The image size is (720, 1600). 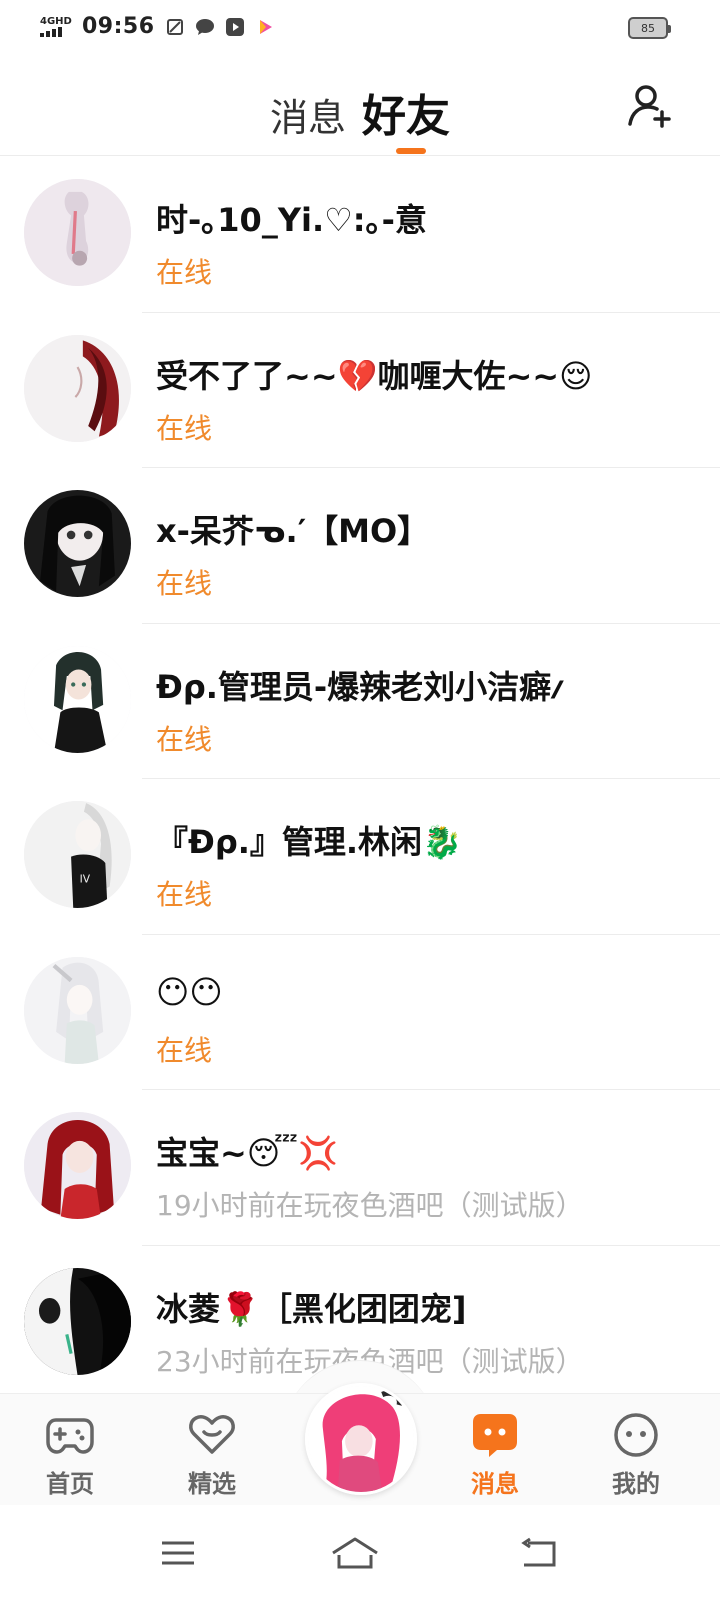 I want to click on battery-icon: 85, so click(x=649, y=28).